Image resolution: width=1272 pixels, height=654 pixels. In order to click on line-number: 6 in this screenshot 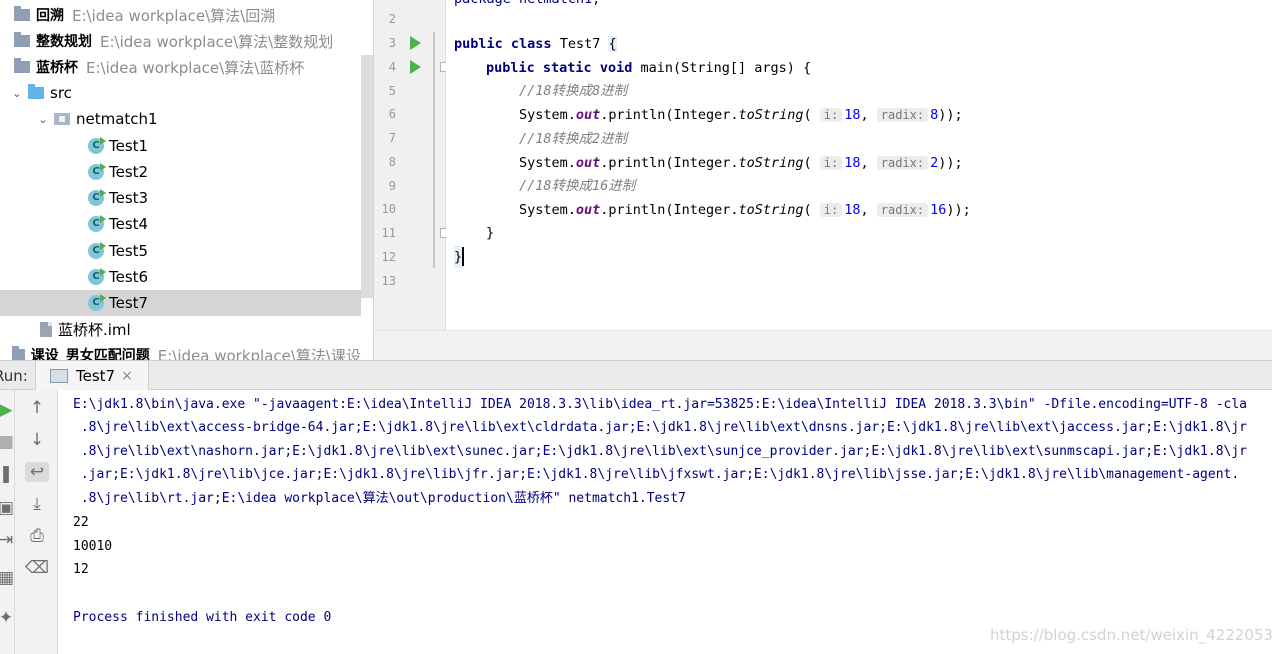, I will do `click(392, 114)`.